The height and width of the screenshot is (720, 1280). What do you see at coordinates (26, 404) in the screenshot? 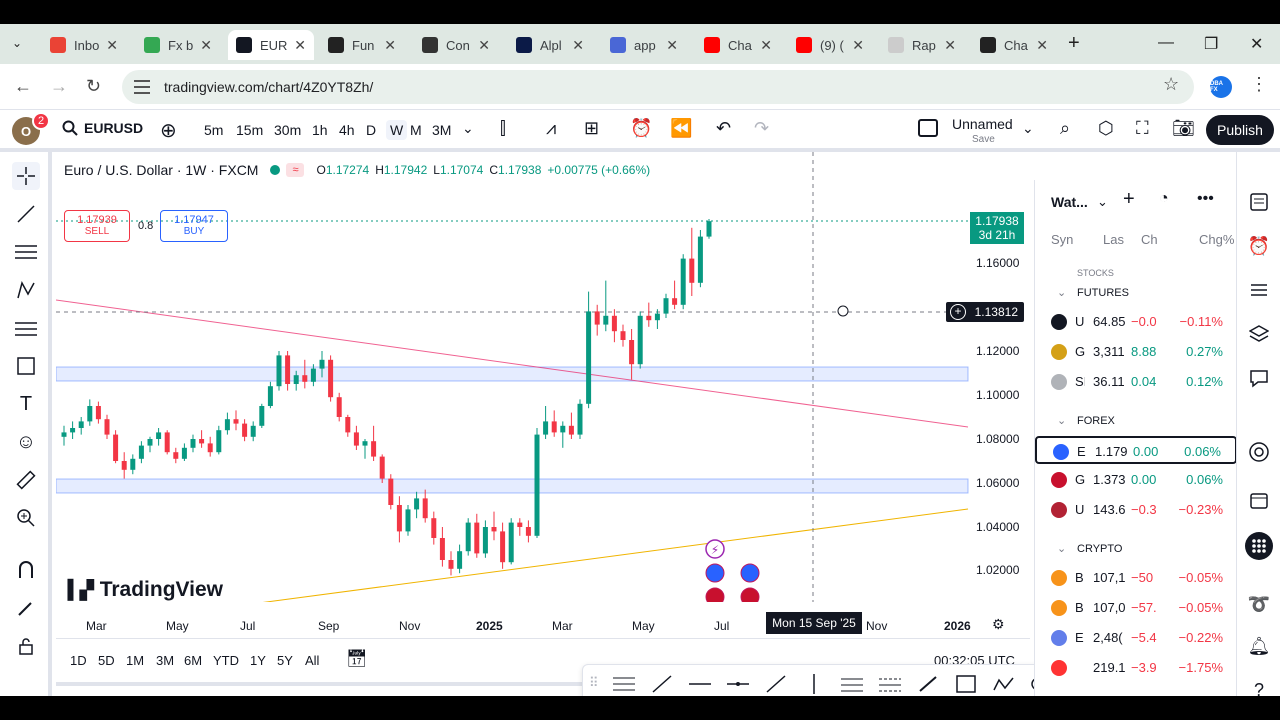
I see `text-tool: T` at bounding box center [26, 404].